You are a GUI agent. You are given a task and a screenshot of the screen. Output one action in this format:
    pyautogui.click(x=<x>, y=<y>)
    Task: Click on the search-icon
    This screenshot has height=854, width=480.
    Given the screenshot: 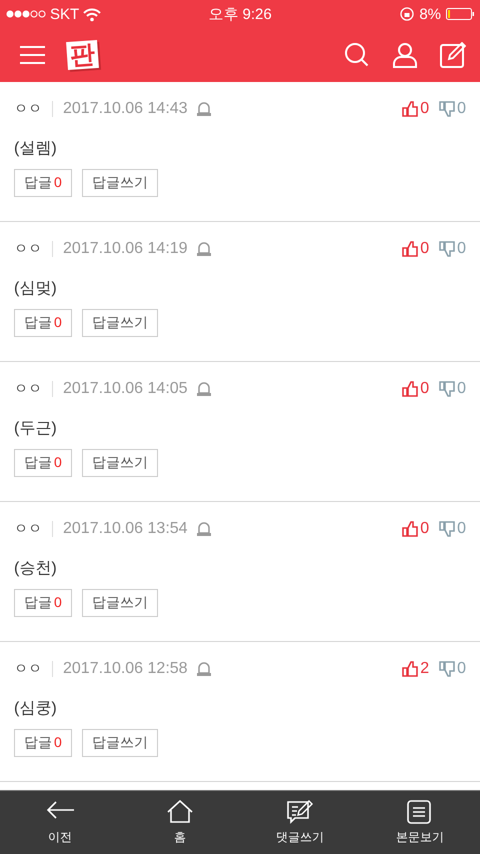 What is the action you would take?
    pyautogui.click(x=357, y=55)
    